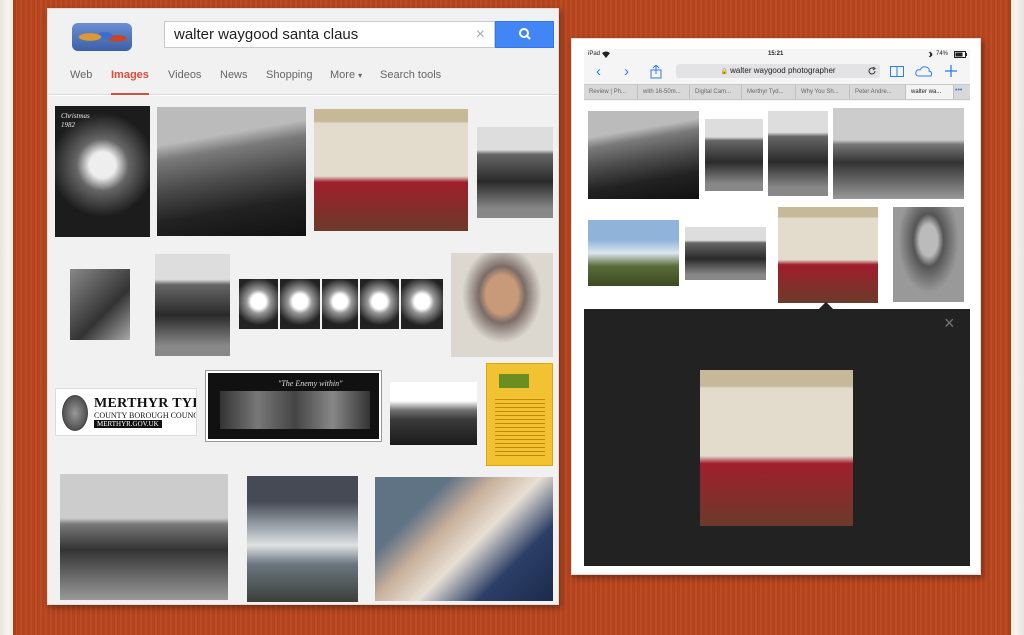 The width and height of the screenshot is (1024, 635). What do you see at coordinates (924, 71) in the screenshot?
I see `cloud-icon` at bounding box center [924, 71].